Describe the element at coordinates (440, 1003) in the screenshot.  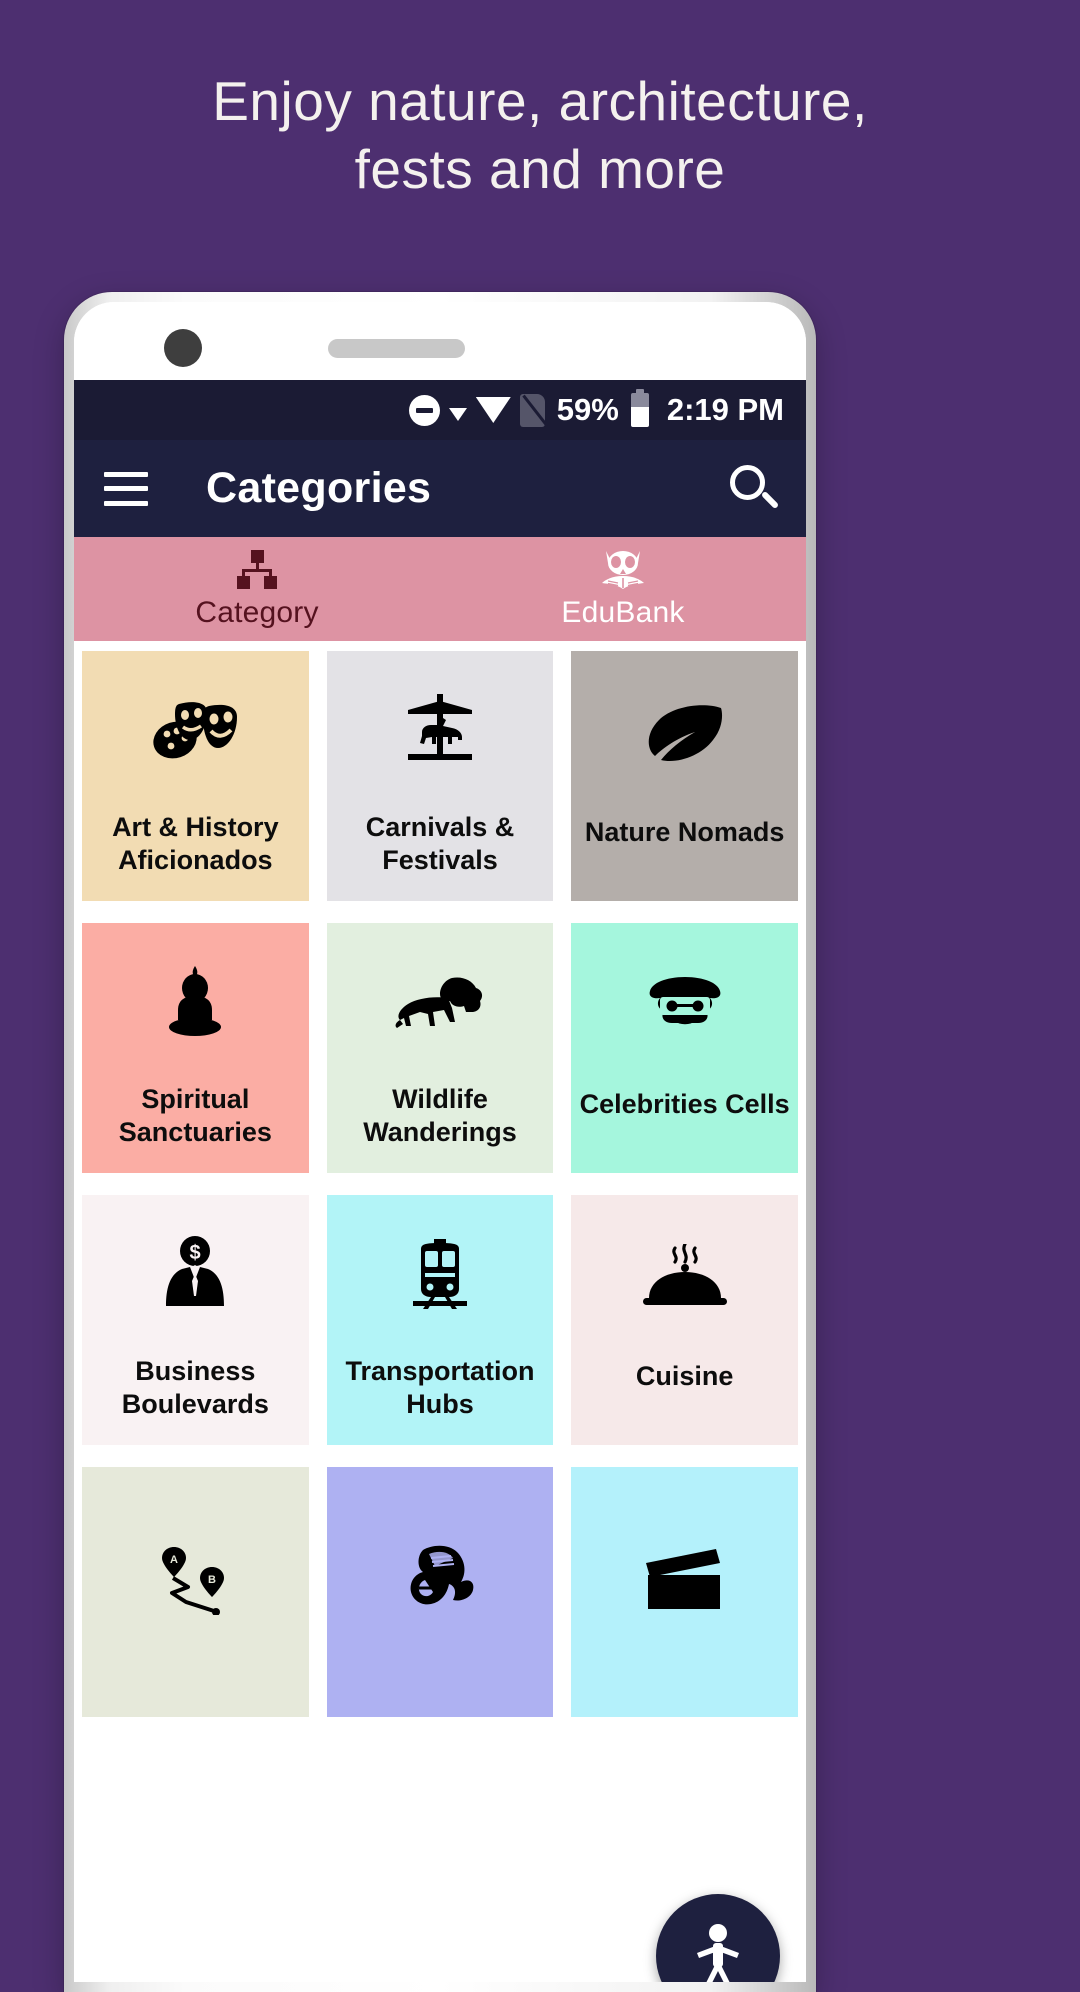
I see `lion-icon` at that location.